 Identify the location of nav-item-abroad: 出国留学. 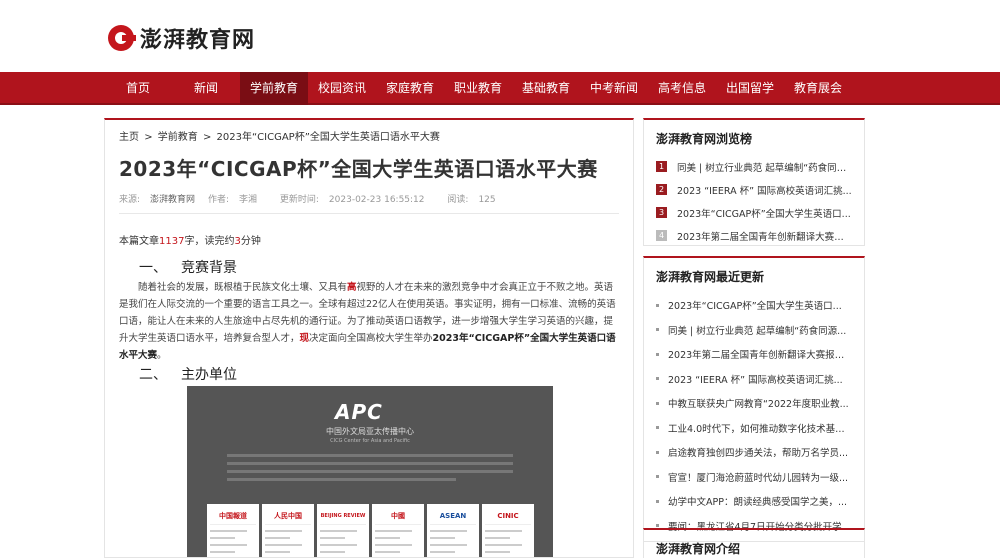
(750, 88).